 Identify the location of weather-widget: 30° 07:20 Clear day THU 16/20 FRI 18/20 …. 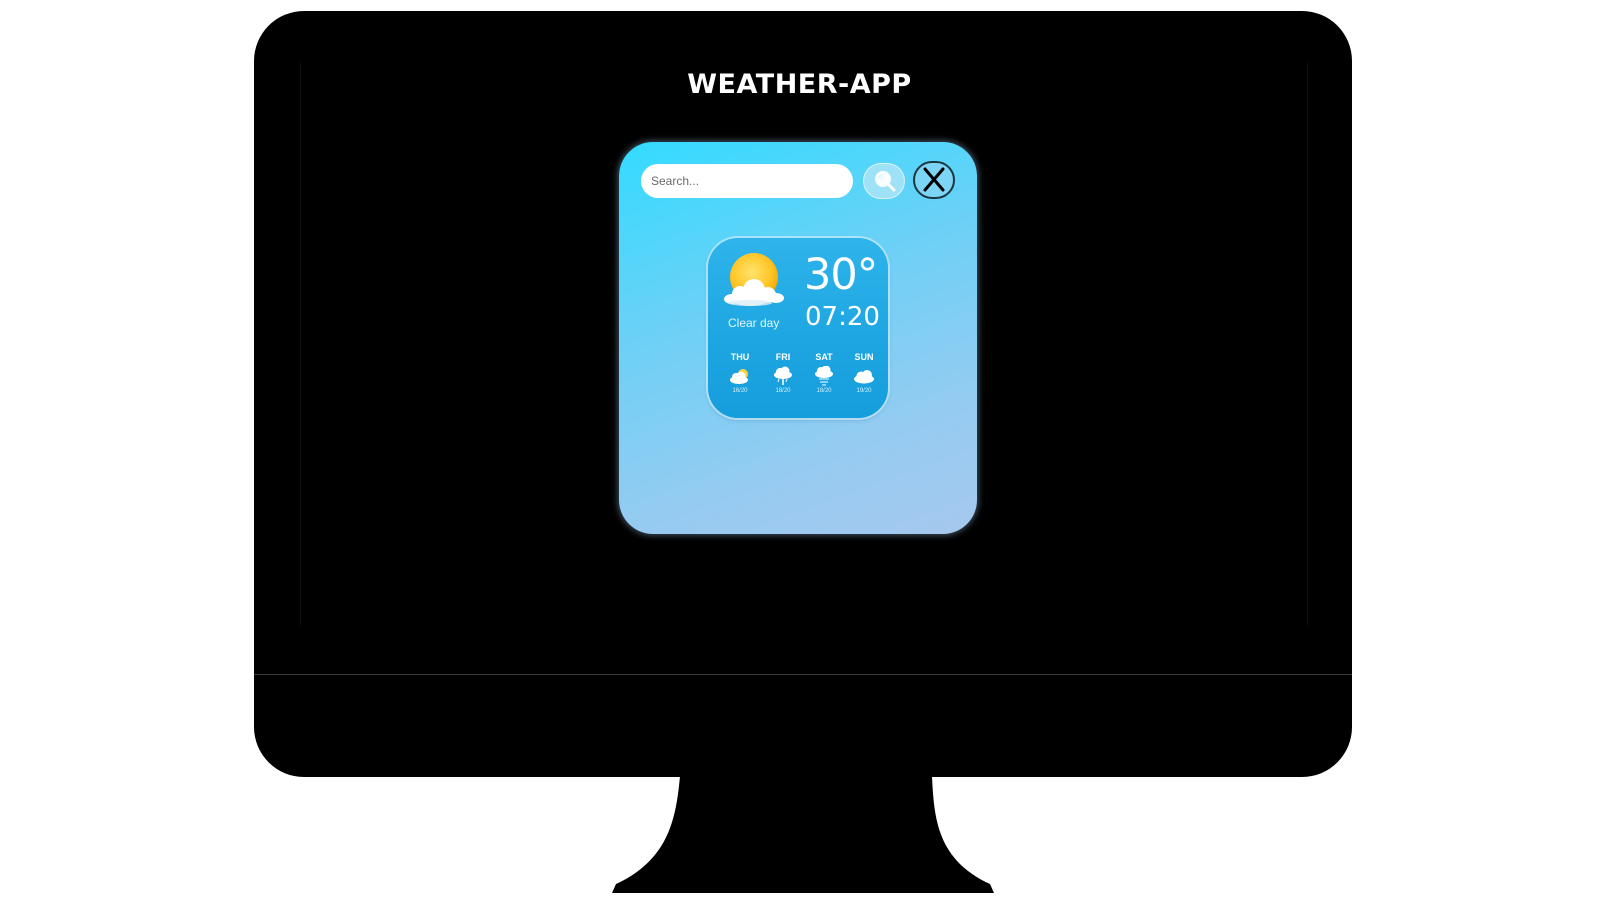
(798, 328).